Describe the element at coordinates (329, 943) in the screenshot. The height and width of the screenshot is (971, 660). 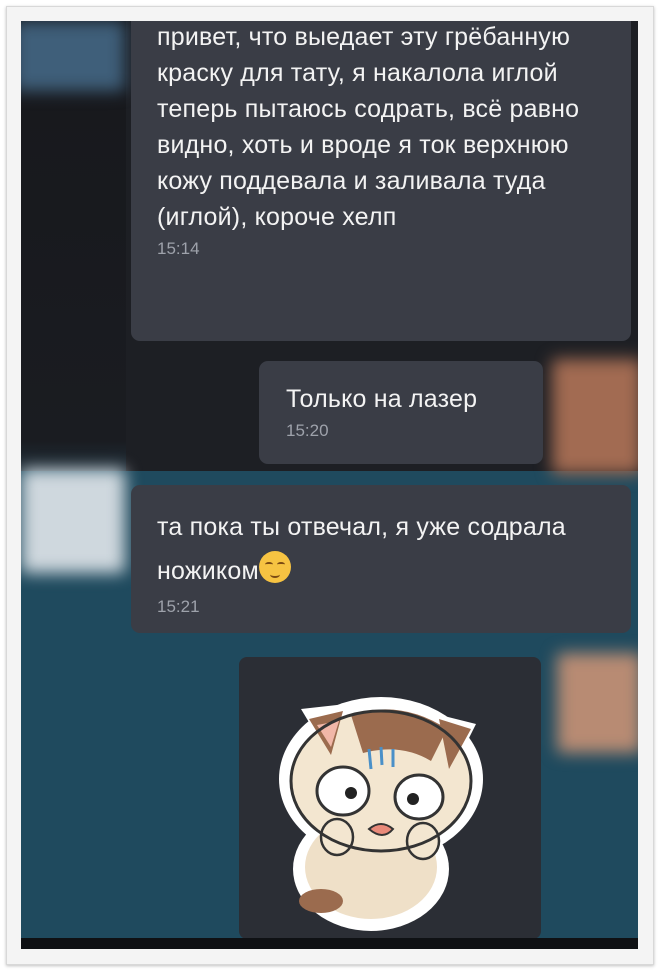
I see `bottom-bar` at that location.